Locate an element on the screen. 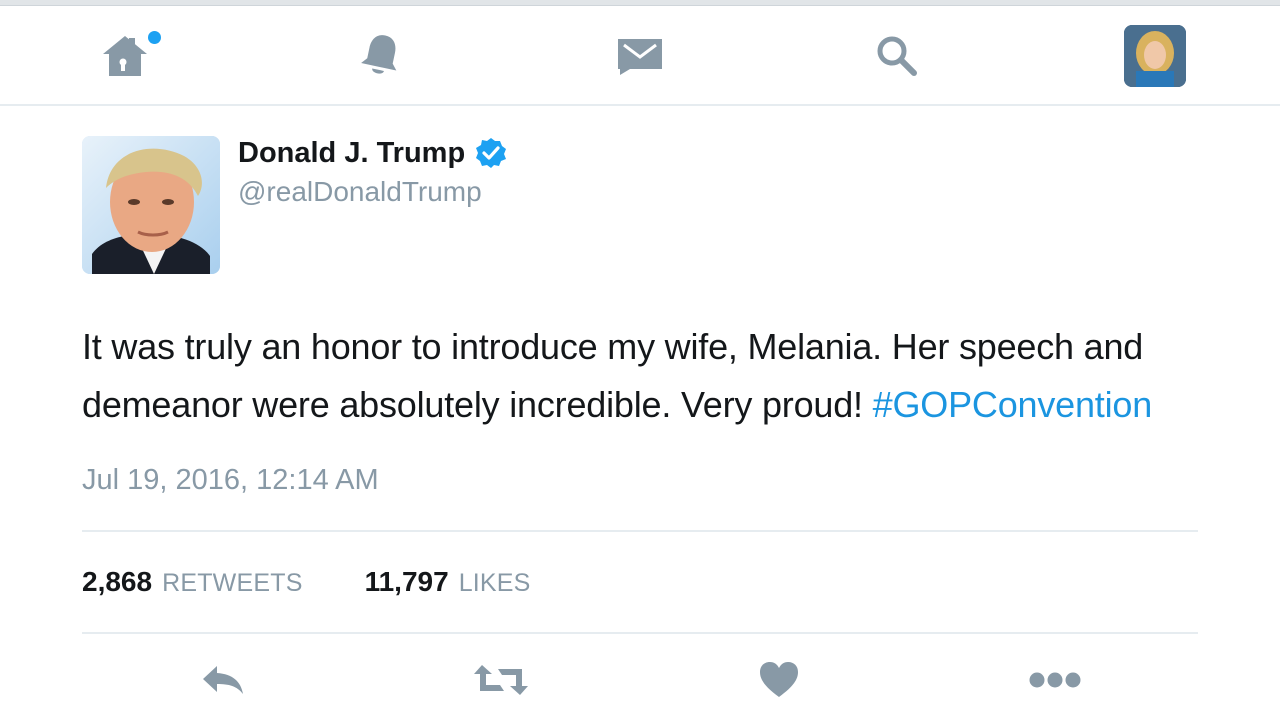 The height and width of the screenshot is (720, 1280). top-navigation-bar is located at coordinates (640, 56).